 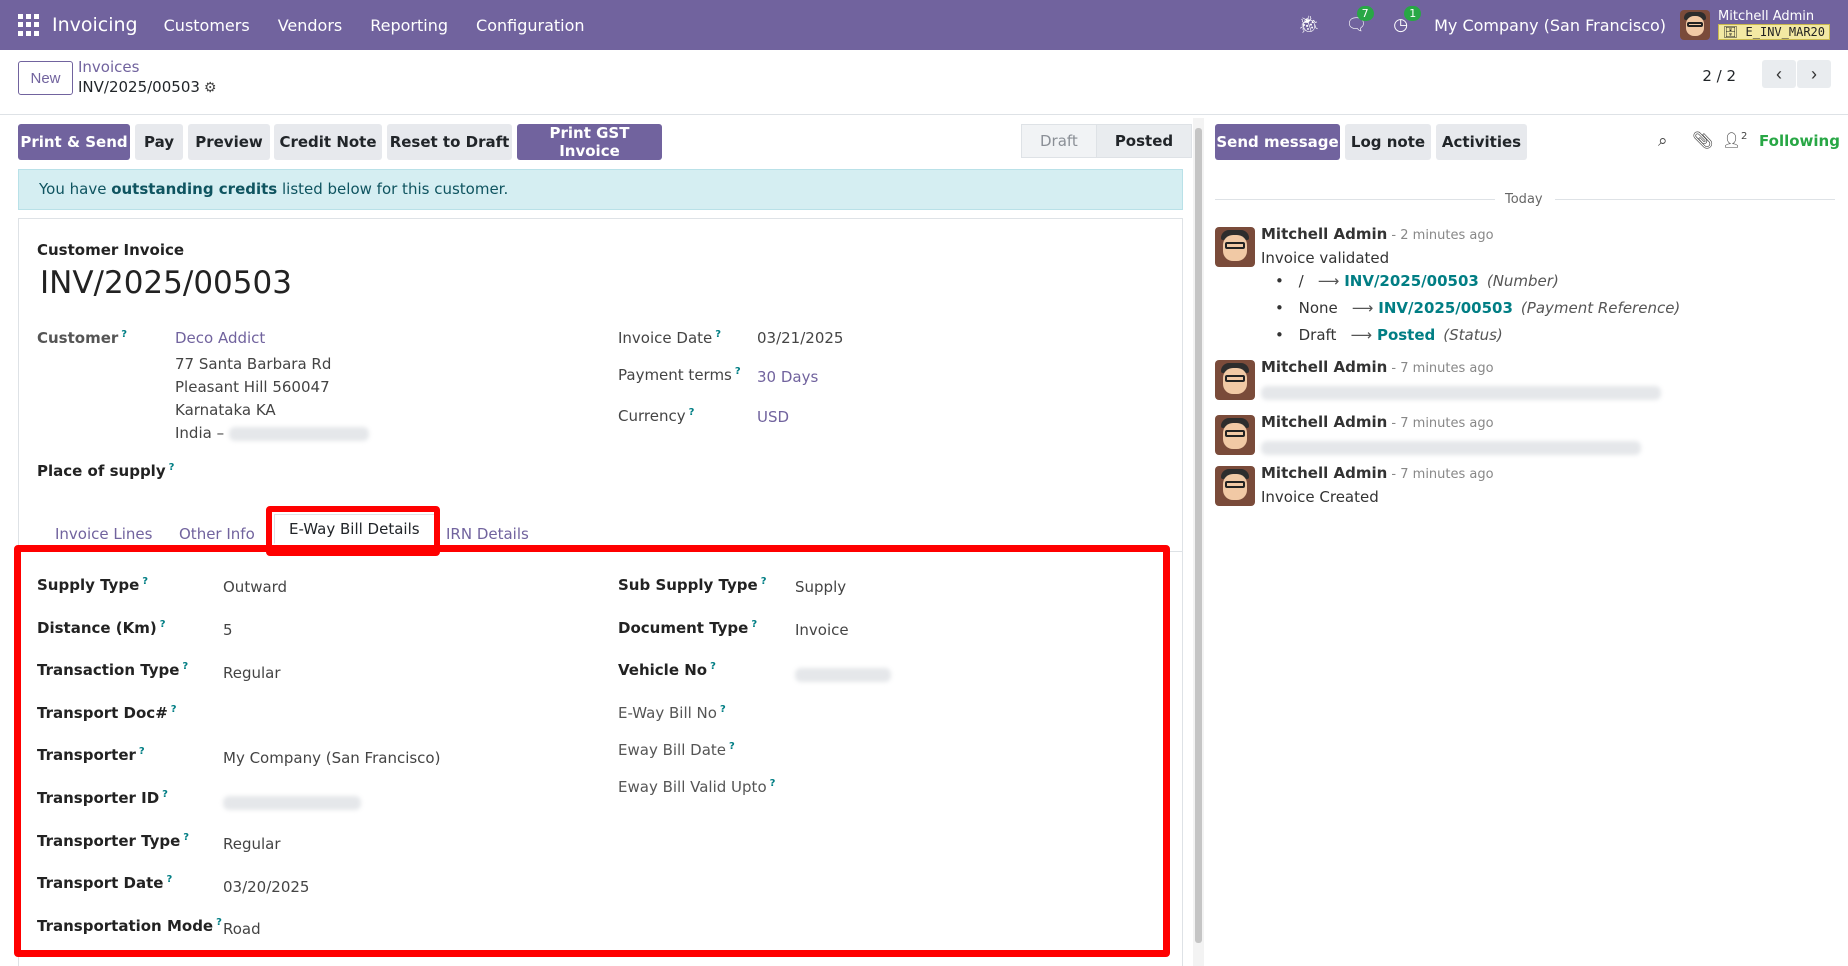 I want to click on activities-badge: 1, so click(x=1413, y=13).